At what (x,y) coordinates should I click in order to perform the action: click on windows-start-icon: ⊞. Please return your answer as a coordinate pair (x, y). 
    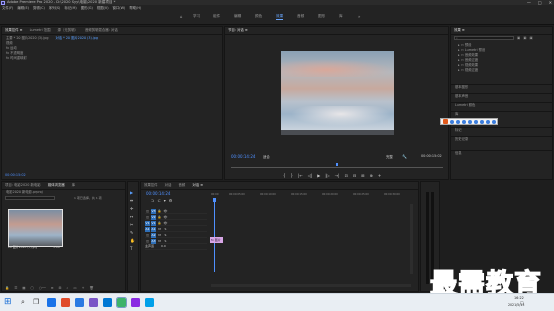
    Looking at the image, I should click on (8, 302).